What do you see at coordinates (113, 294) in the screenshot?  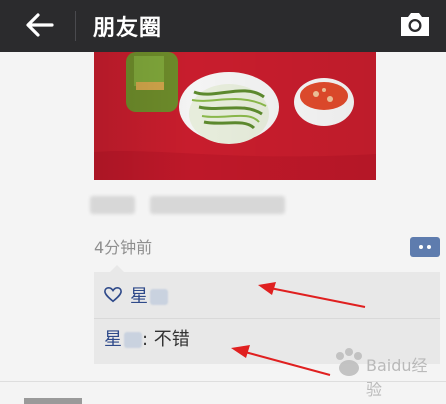 I see `heart-icon` at bounding box center [113, 294].